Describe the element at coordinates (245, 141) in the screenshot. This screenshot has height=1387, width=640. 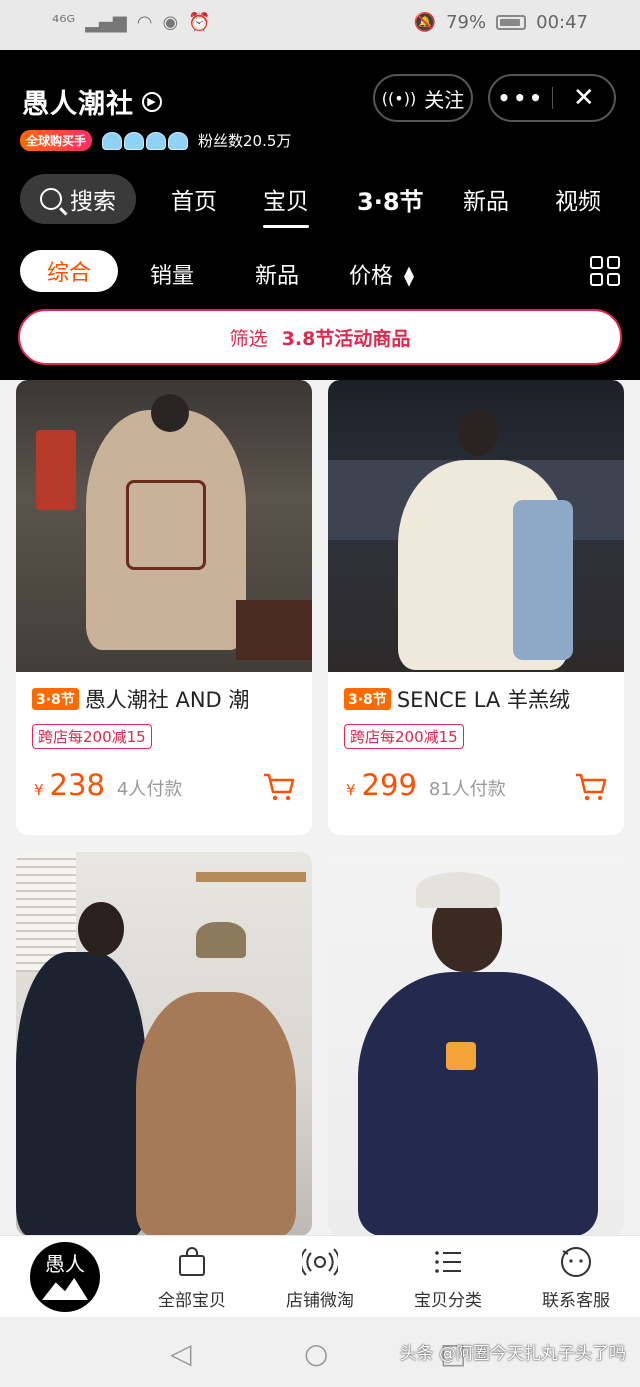
I see `fans-count: 粉丝数20.5万` at that location.